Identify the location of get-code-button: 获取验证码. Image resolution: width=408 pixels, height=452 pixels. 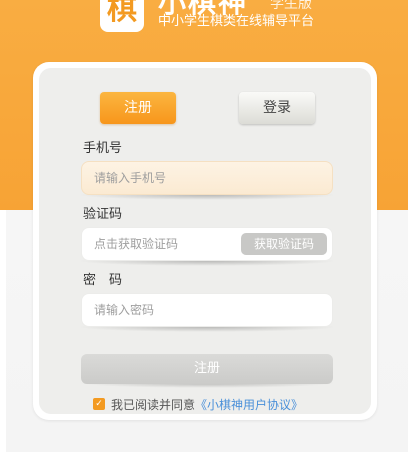
(284, 244).